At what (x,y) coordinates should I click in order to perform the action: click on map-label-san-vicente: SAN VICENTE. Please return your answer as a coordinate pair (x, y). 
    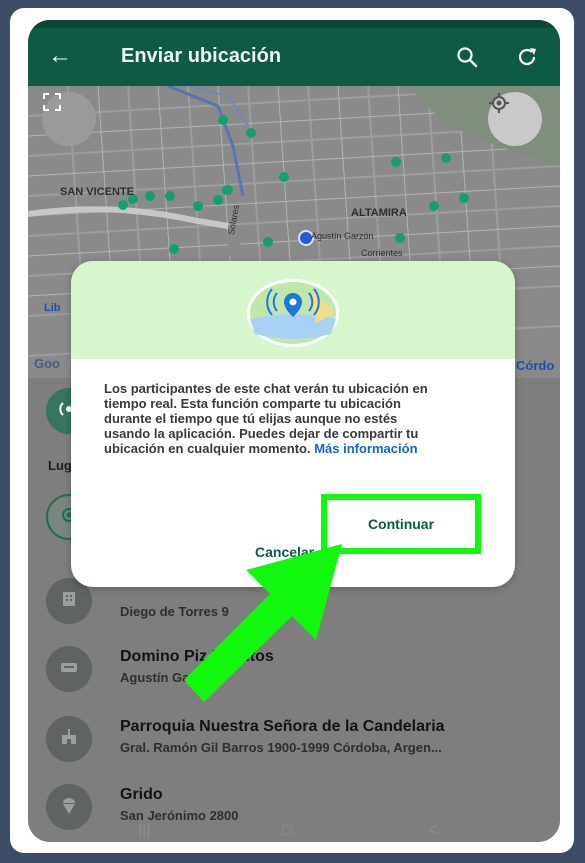
    Looking at the image, I should click on (97, 192).